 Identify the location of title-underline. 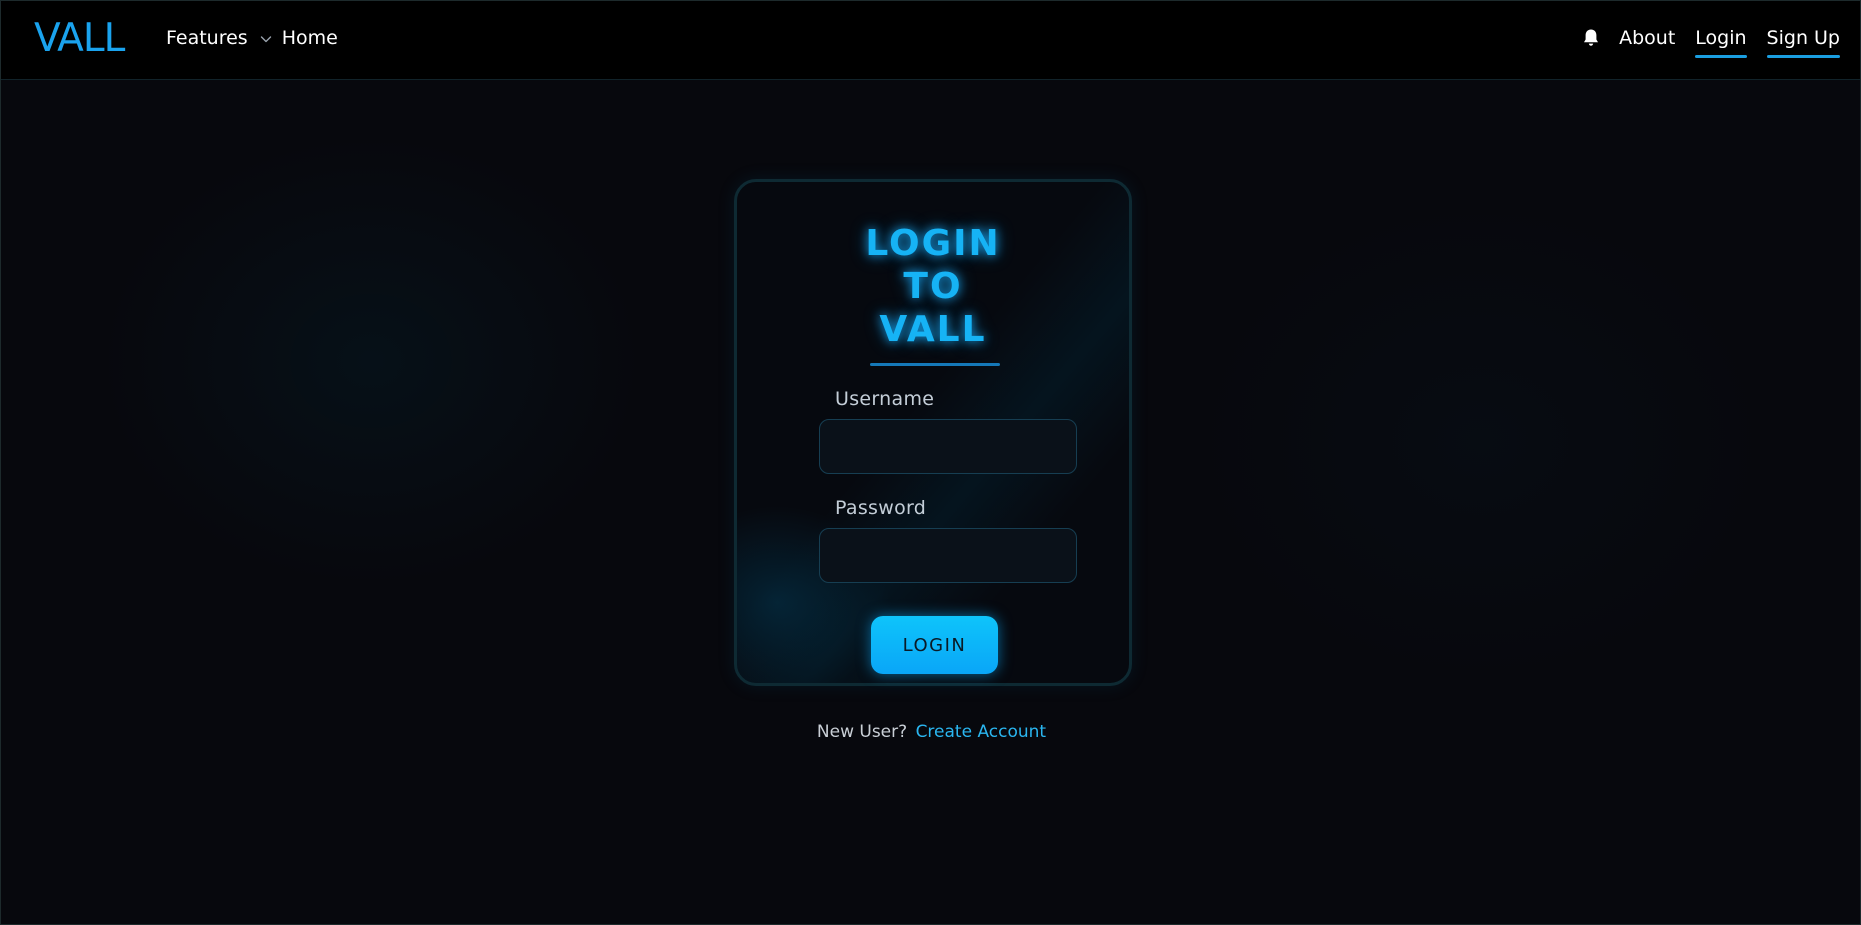
(935, 364).